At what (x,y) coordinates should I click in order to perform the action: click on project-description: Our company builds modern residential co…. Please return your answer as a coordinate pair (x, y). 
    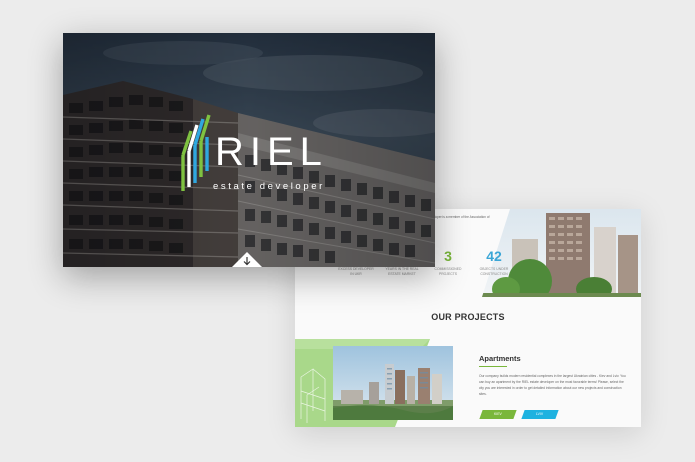
    Looking at the image, I should click on (552, 385).